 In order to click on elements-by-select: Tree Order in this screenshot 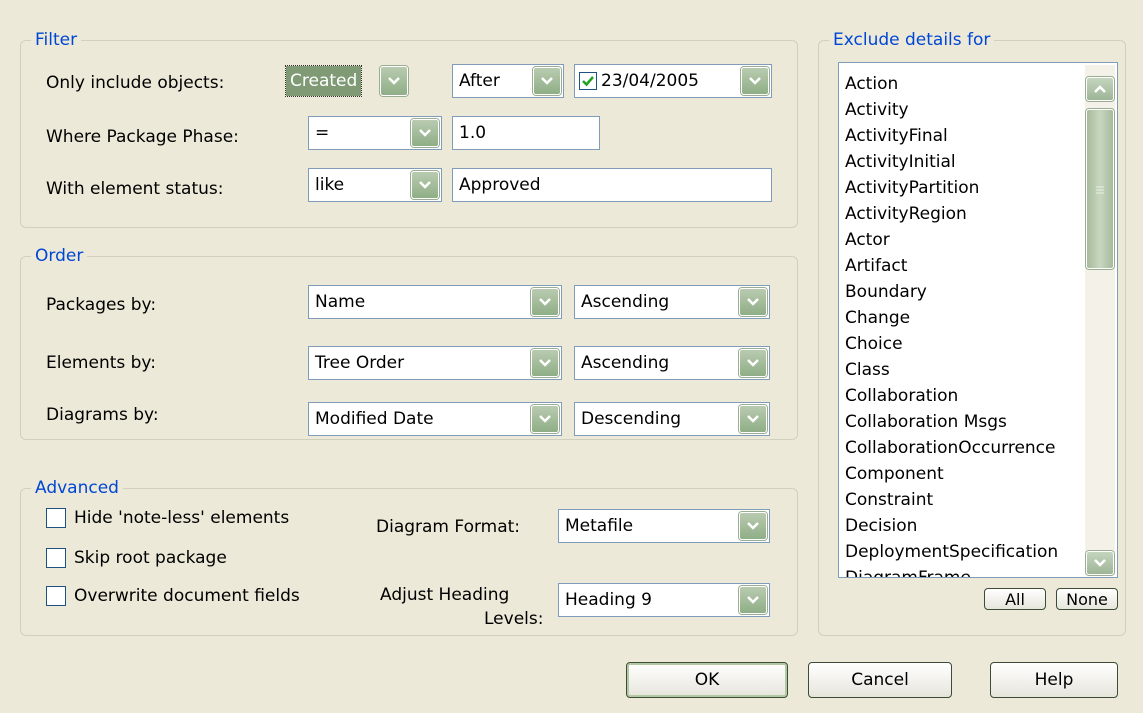, I will do `click(435, 363)`.